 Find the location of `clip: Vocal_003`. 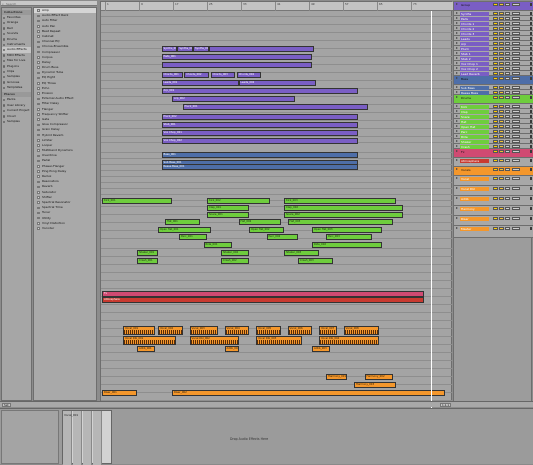

clip: Vocal_003 is located at coordinates (203, 330).